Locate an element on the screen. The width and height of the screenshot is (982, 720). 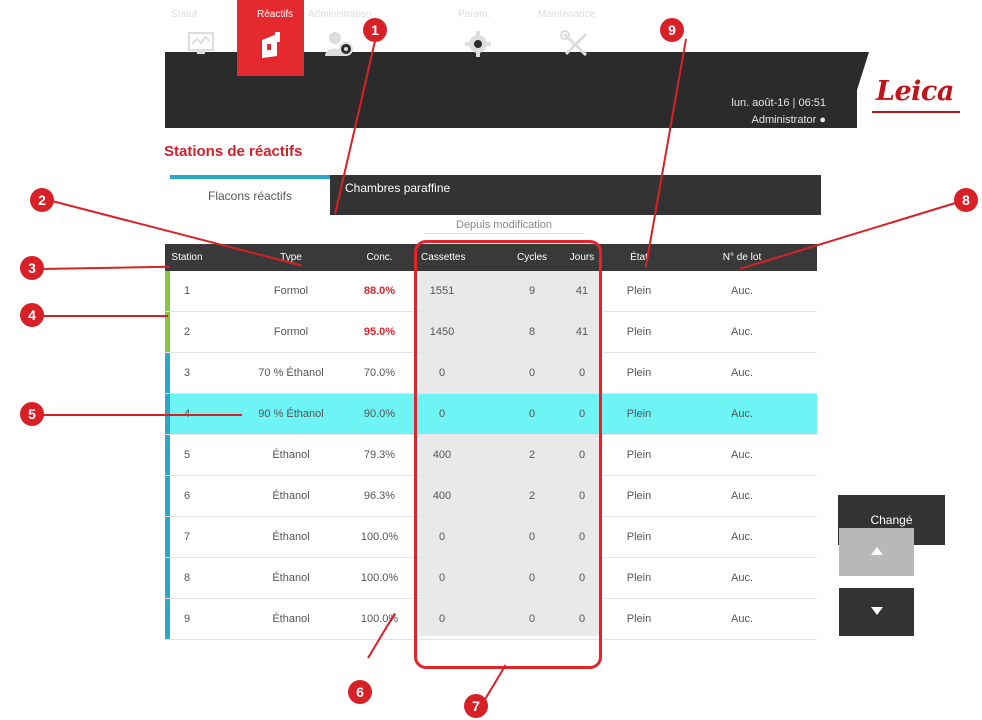
logo-underline is located at coordinates (916, 112).